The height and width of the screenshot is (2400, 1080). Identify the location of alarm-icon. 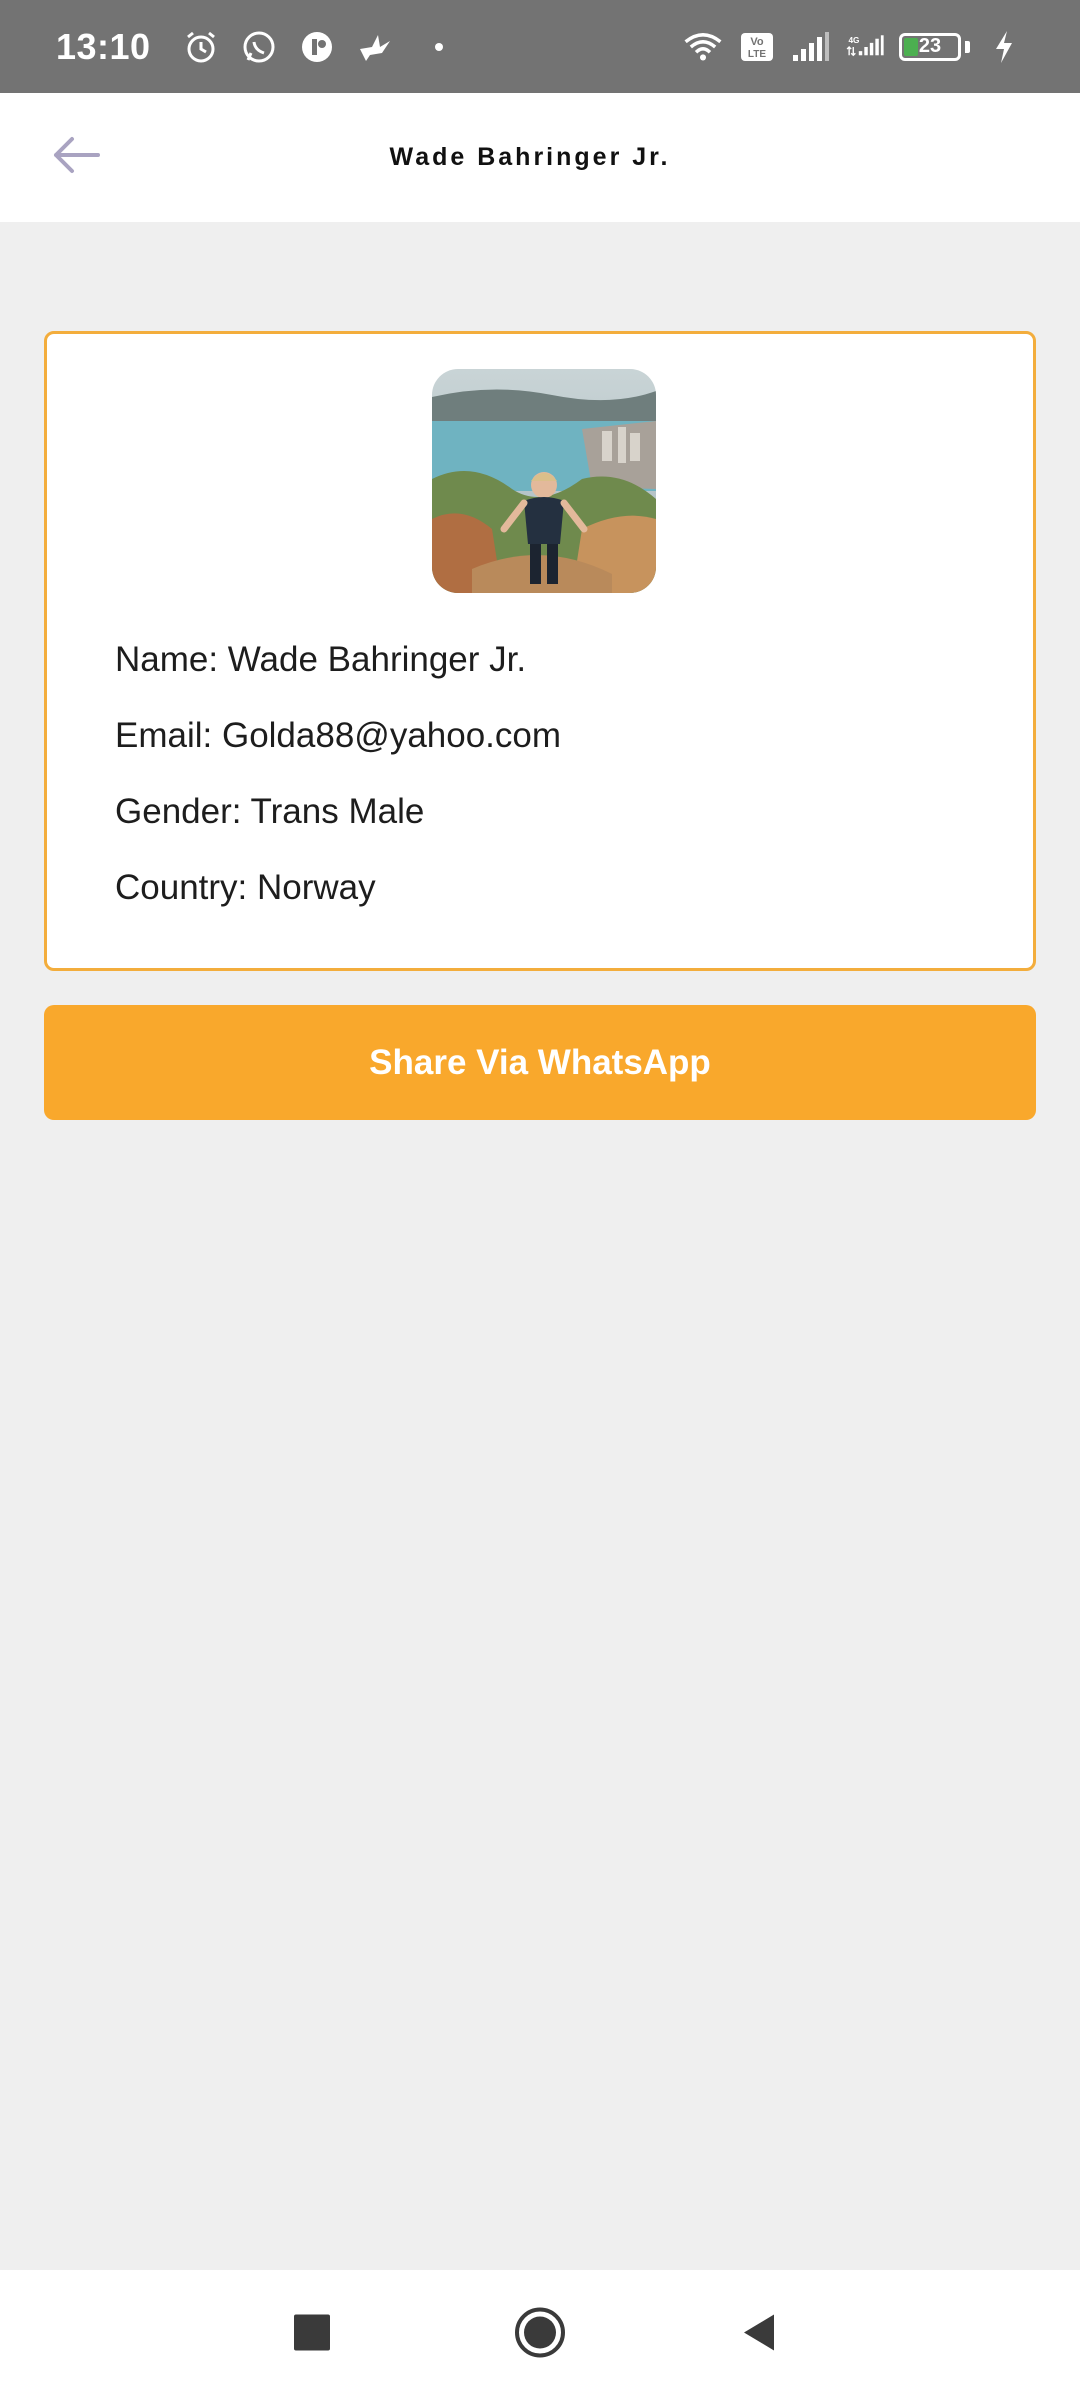
(201, 47).